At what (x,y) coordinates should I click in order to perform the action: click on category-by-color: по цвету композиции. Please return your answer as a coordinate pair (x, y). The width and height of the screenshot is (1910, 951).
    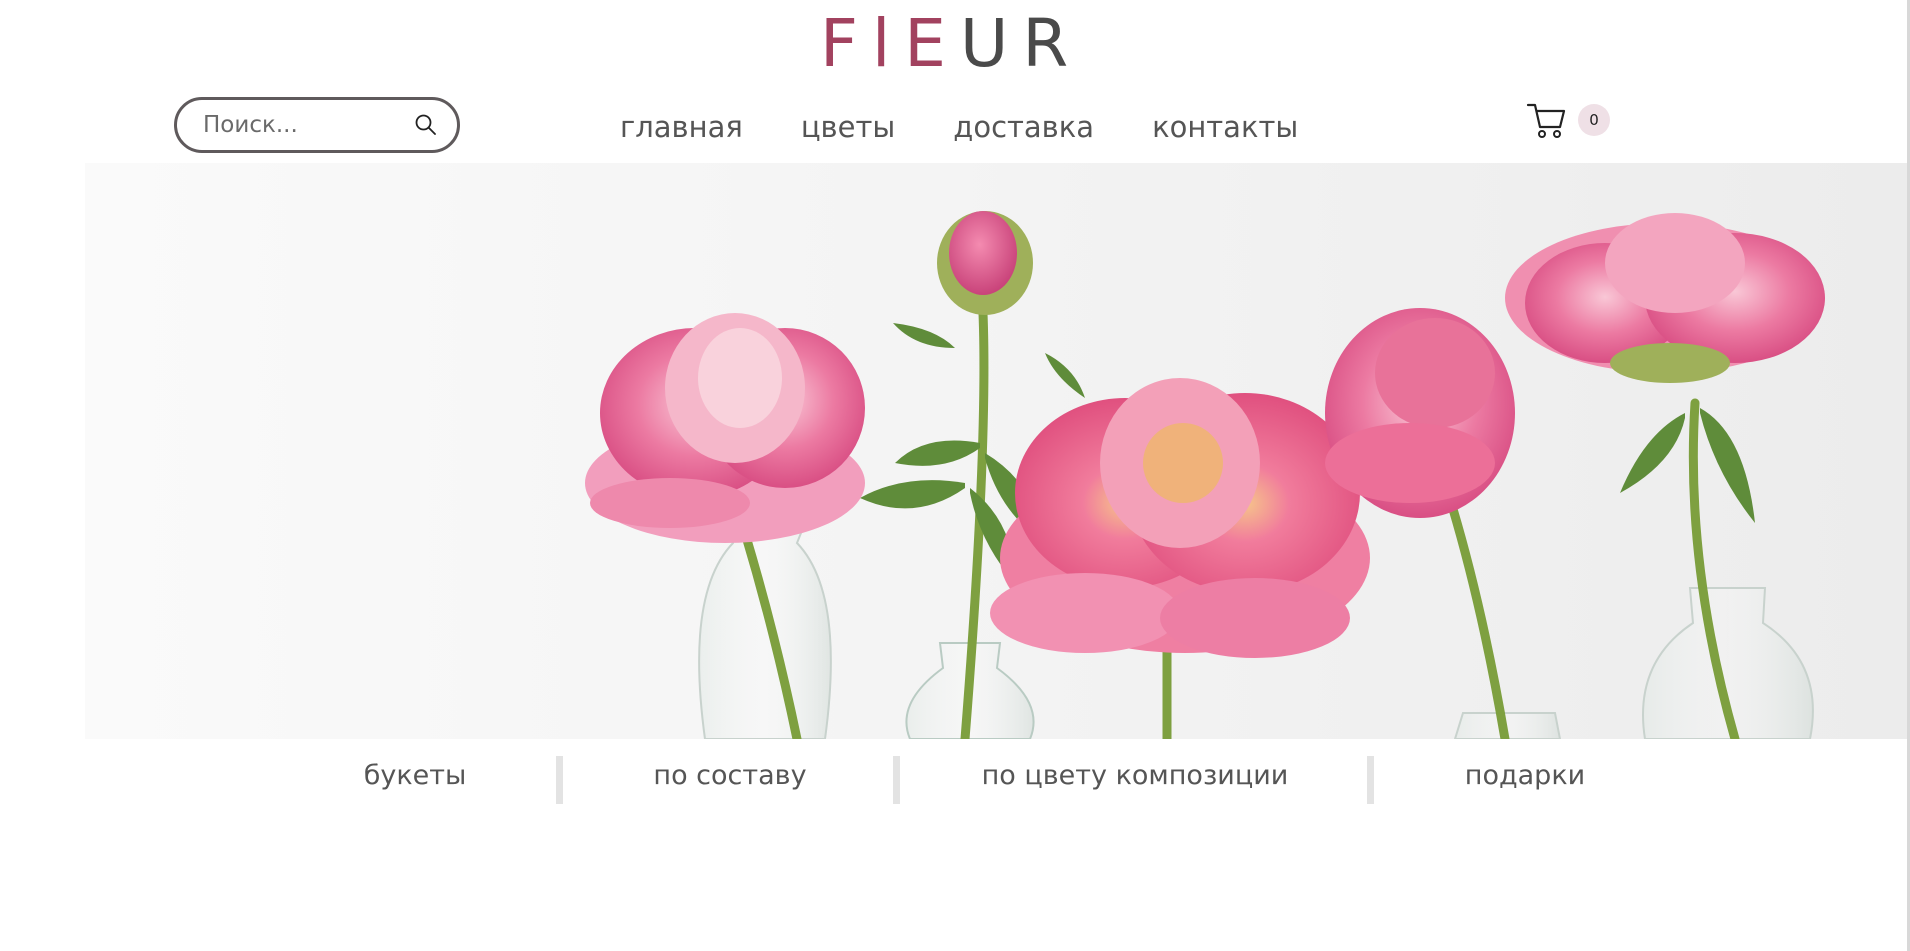
    Looking at the image, I should click on (1135, 775).